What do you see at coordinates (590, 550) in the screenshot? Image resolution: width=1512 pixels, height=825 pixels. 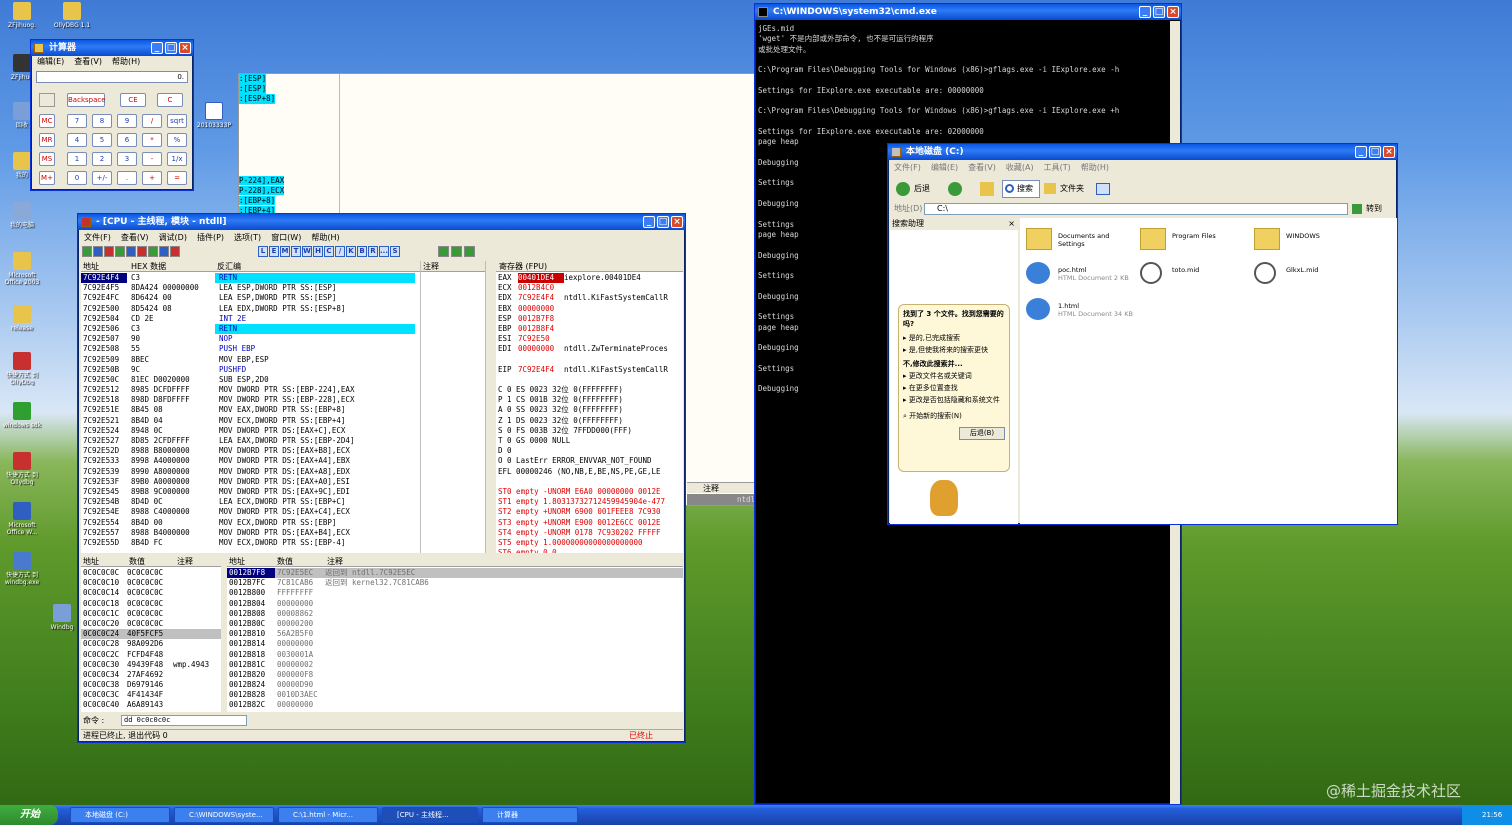 I see `fpu-row: ST6 empty 0.0` at bounding box center [590, 550].